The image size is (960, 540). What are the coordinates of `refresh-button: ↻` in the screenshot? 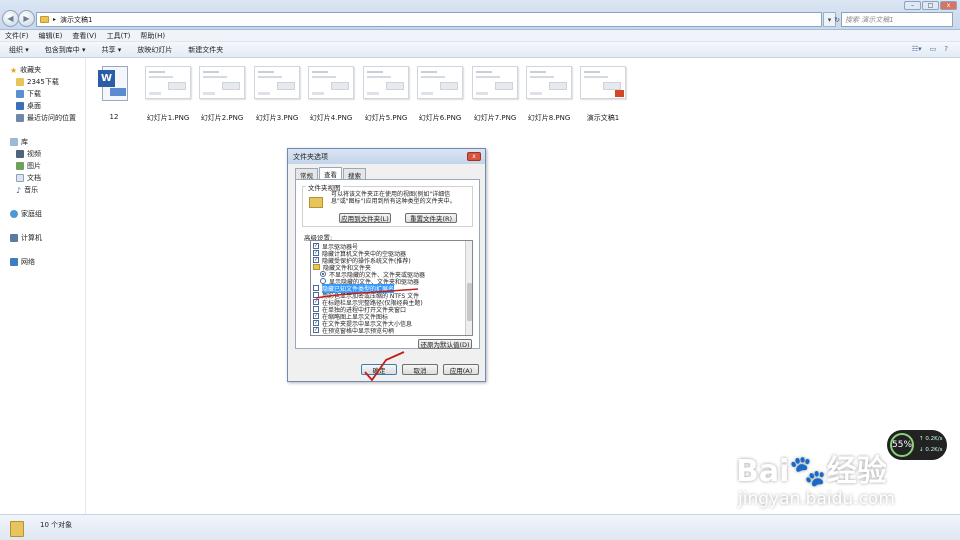 It's located at (837, 19).